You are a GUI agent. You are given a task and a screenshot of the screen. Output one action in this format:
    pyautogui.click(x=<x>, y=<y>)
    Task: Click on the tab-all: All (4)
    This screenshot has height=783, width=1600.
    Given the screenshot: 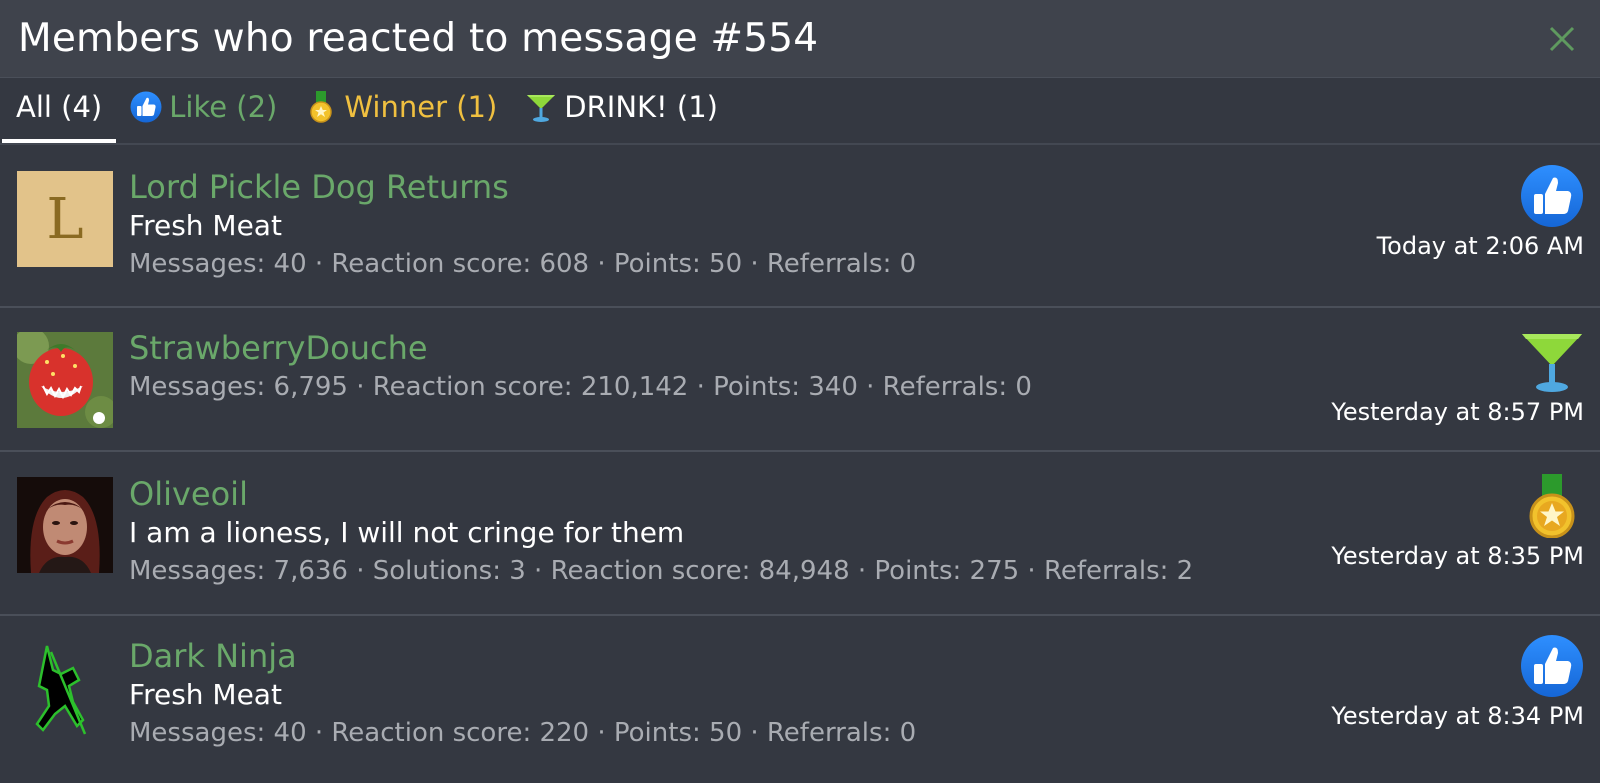 What is the action you would take?
    pyautogui.click(x=59, y=110)
    